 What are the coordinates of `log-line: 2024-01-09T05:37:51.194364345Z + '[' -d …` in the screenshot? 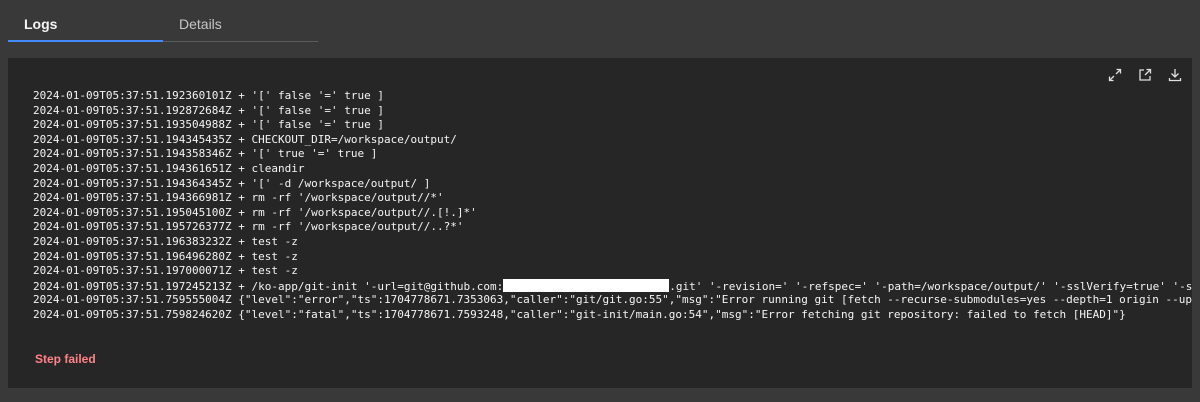 It's located at (232, 183).